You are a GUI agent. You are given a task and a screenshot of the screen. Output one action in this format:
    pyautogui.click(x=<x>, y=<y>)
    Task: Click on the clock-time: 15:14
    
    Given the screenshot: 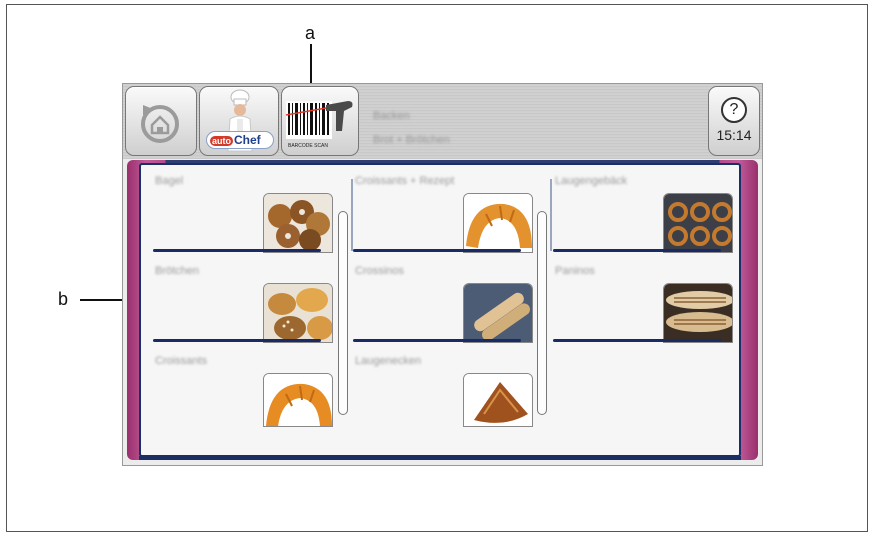 What is the action you would take?
    pyautogui.click(x=734, y=135)
    